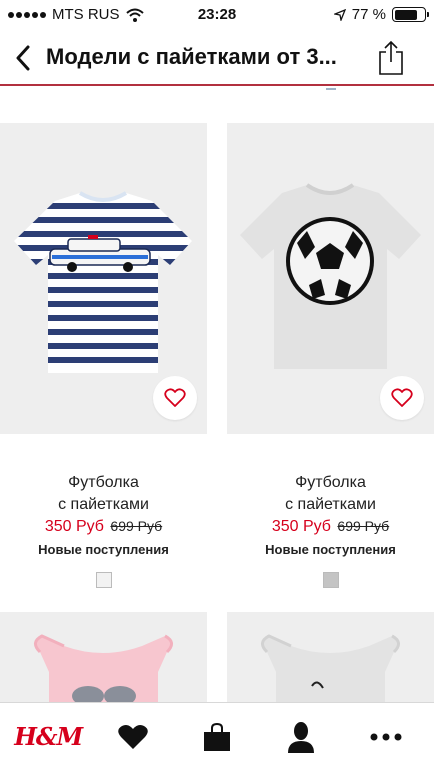 This screenshot has width=434, height=770. Describe the element at coordinates (103, 668) in the screenshot. I see `pink-tshirt-image` at that location.